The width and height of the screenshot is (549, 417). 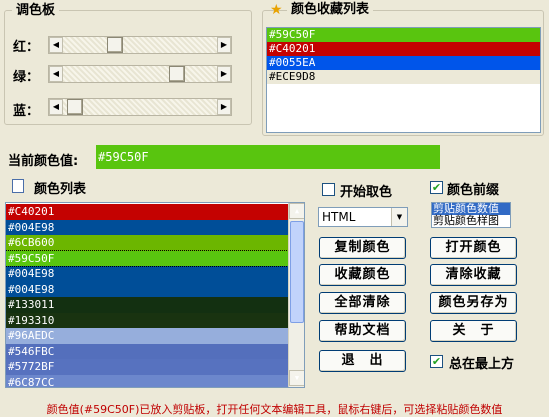 What do you see at coordinates (18, 186) in the screenshot?
I see `document-icon` at bounding box center [18, 186].